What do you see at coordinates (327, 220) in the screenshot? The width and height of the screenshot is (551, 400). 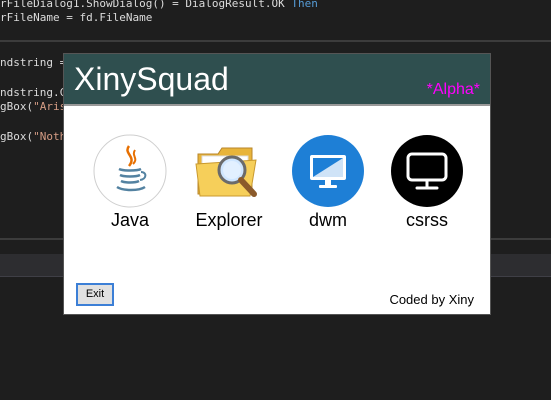 I see `app-label-dwm: dwm` at bounding box center [327, 220].